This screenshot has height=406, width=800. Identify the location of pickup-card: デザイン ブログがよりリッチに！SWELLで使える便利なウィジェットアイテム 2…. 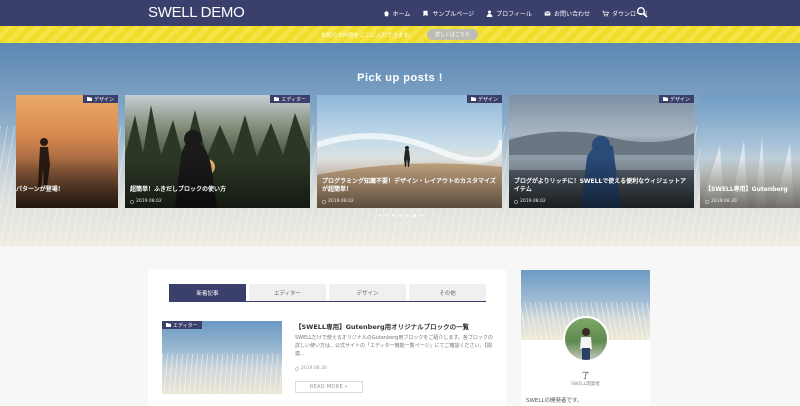
(601, 151).